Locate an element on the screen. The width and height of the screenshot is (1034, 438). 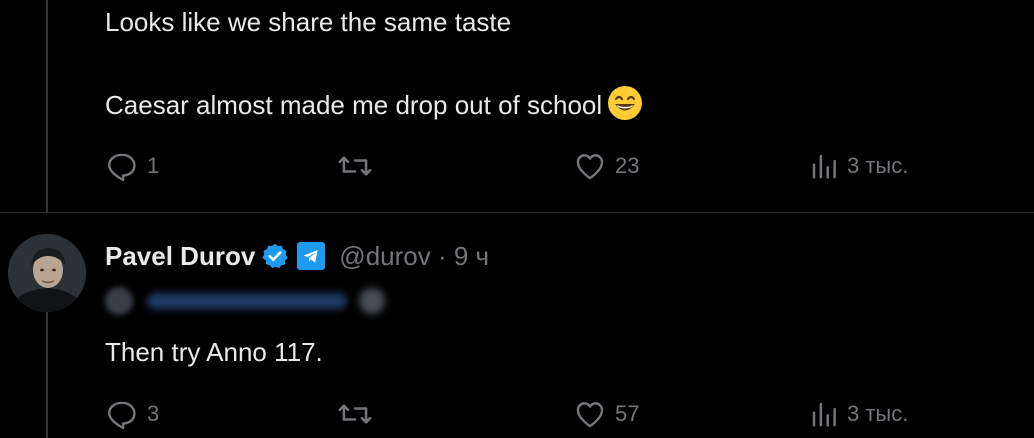
reply-button: 1 is located at coordinates (132, 166).